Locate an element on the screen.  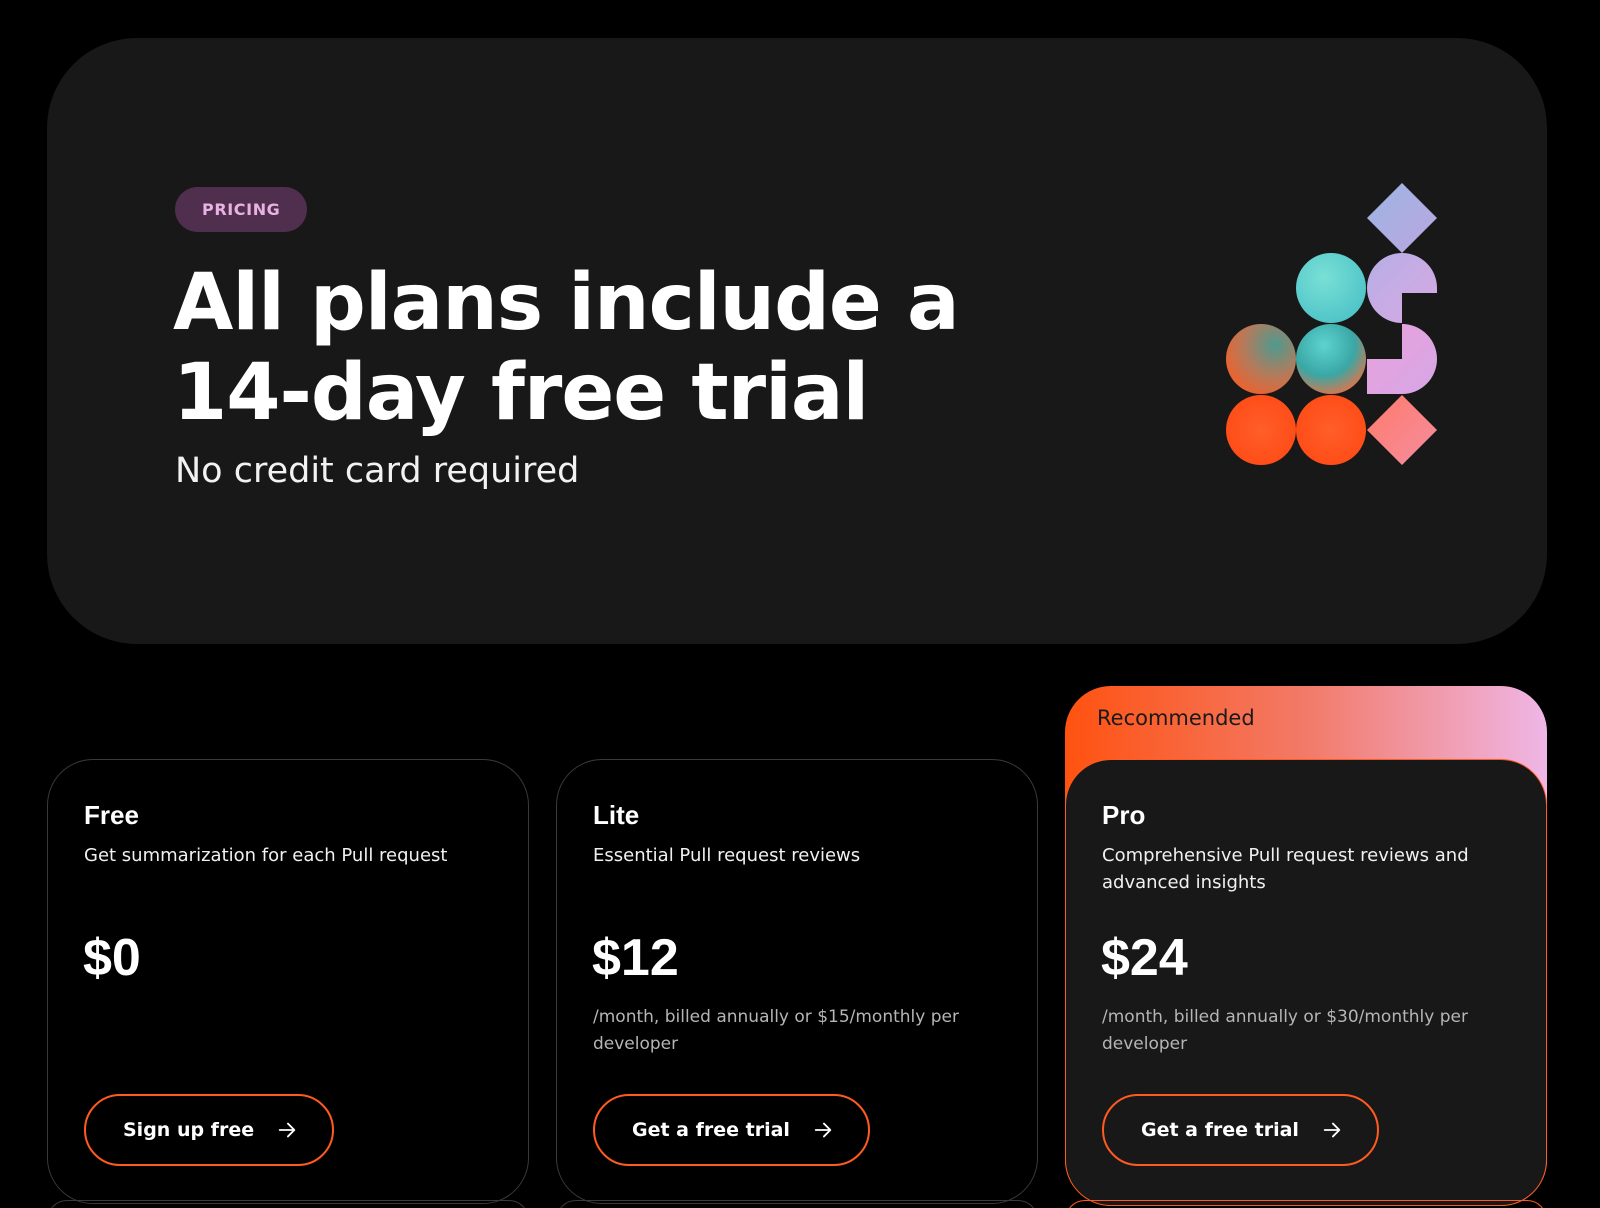
hero-subhead: No credit card required is located at coordinates (377, 471).